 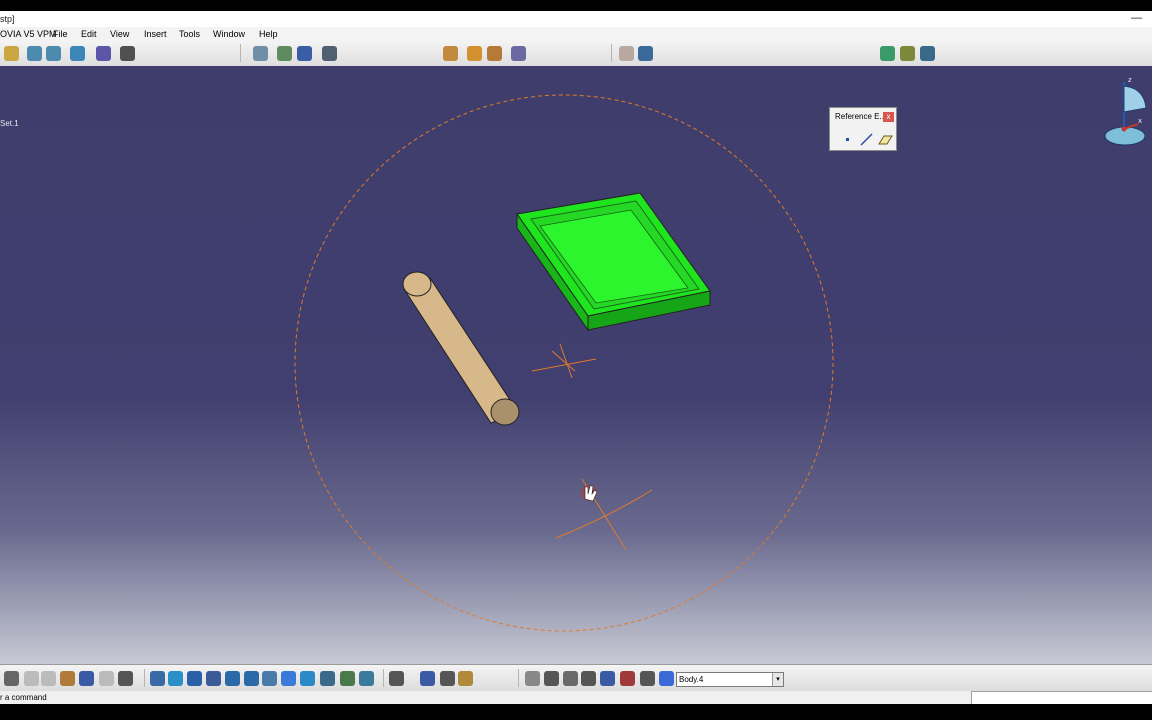 I want to click on analysis-icon, so click(x=127, y=53).